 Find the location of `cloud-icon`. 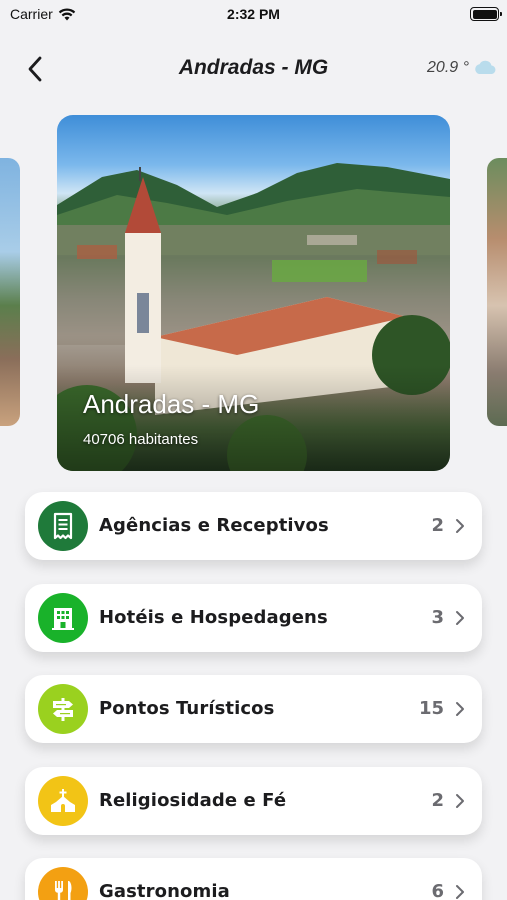

cloud-icon is located at coordinates (485, 67).